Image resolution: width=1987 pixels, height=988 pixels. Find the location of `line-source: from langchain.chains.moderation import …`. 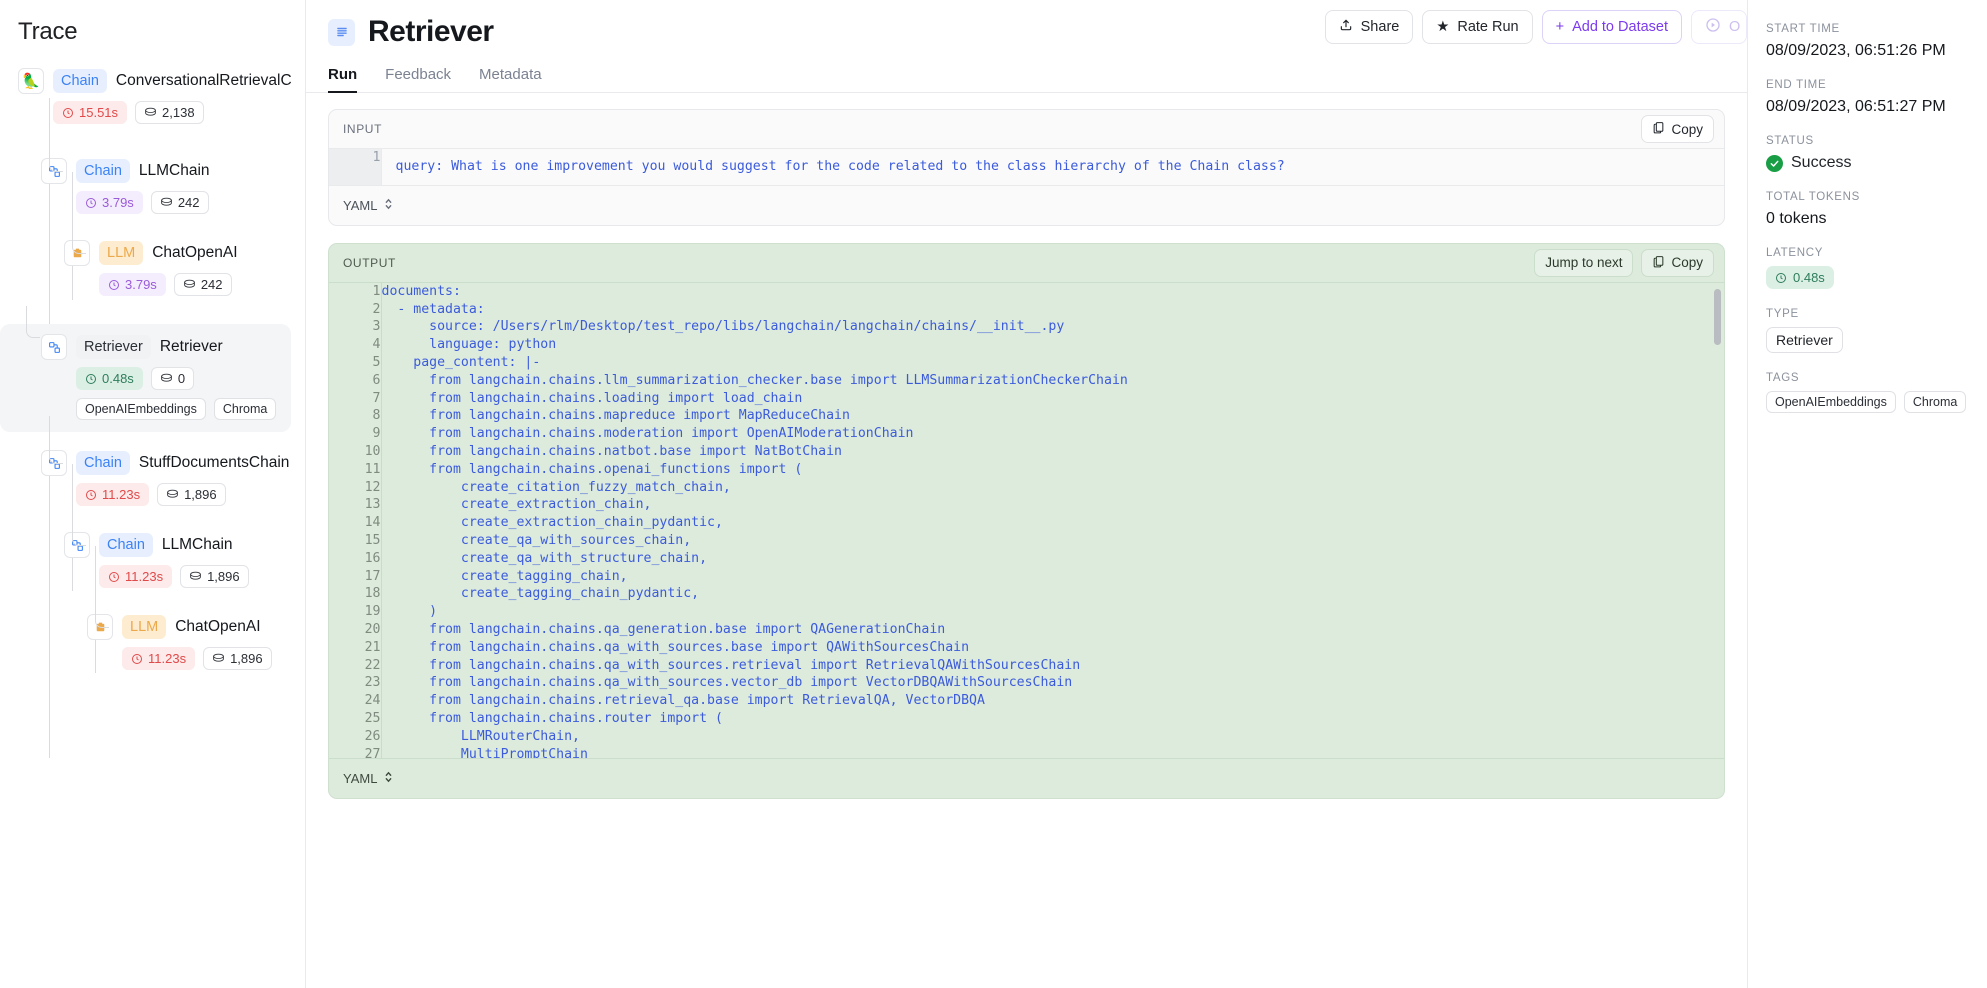

line-source: from langchain.chains.moderation import … is located at coordinates (647, 434).